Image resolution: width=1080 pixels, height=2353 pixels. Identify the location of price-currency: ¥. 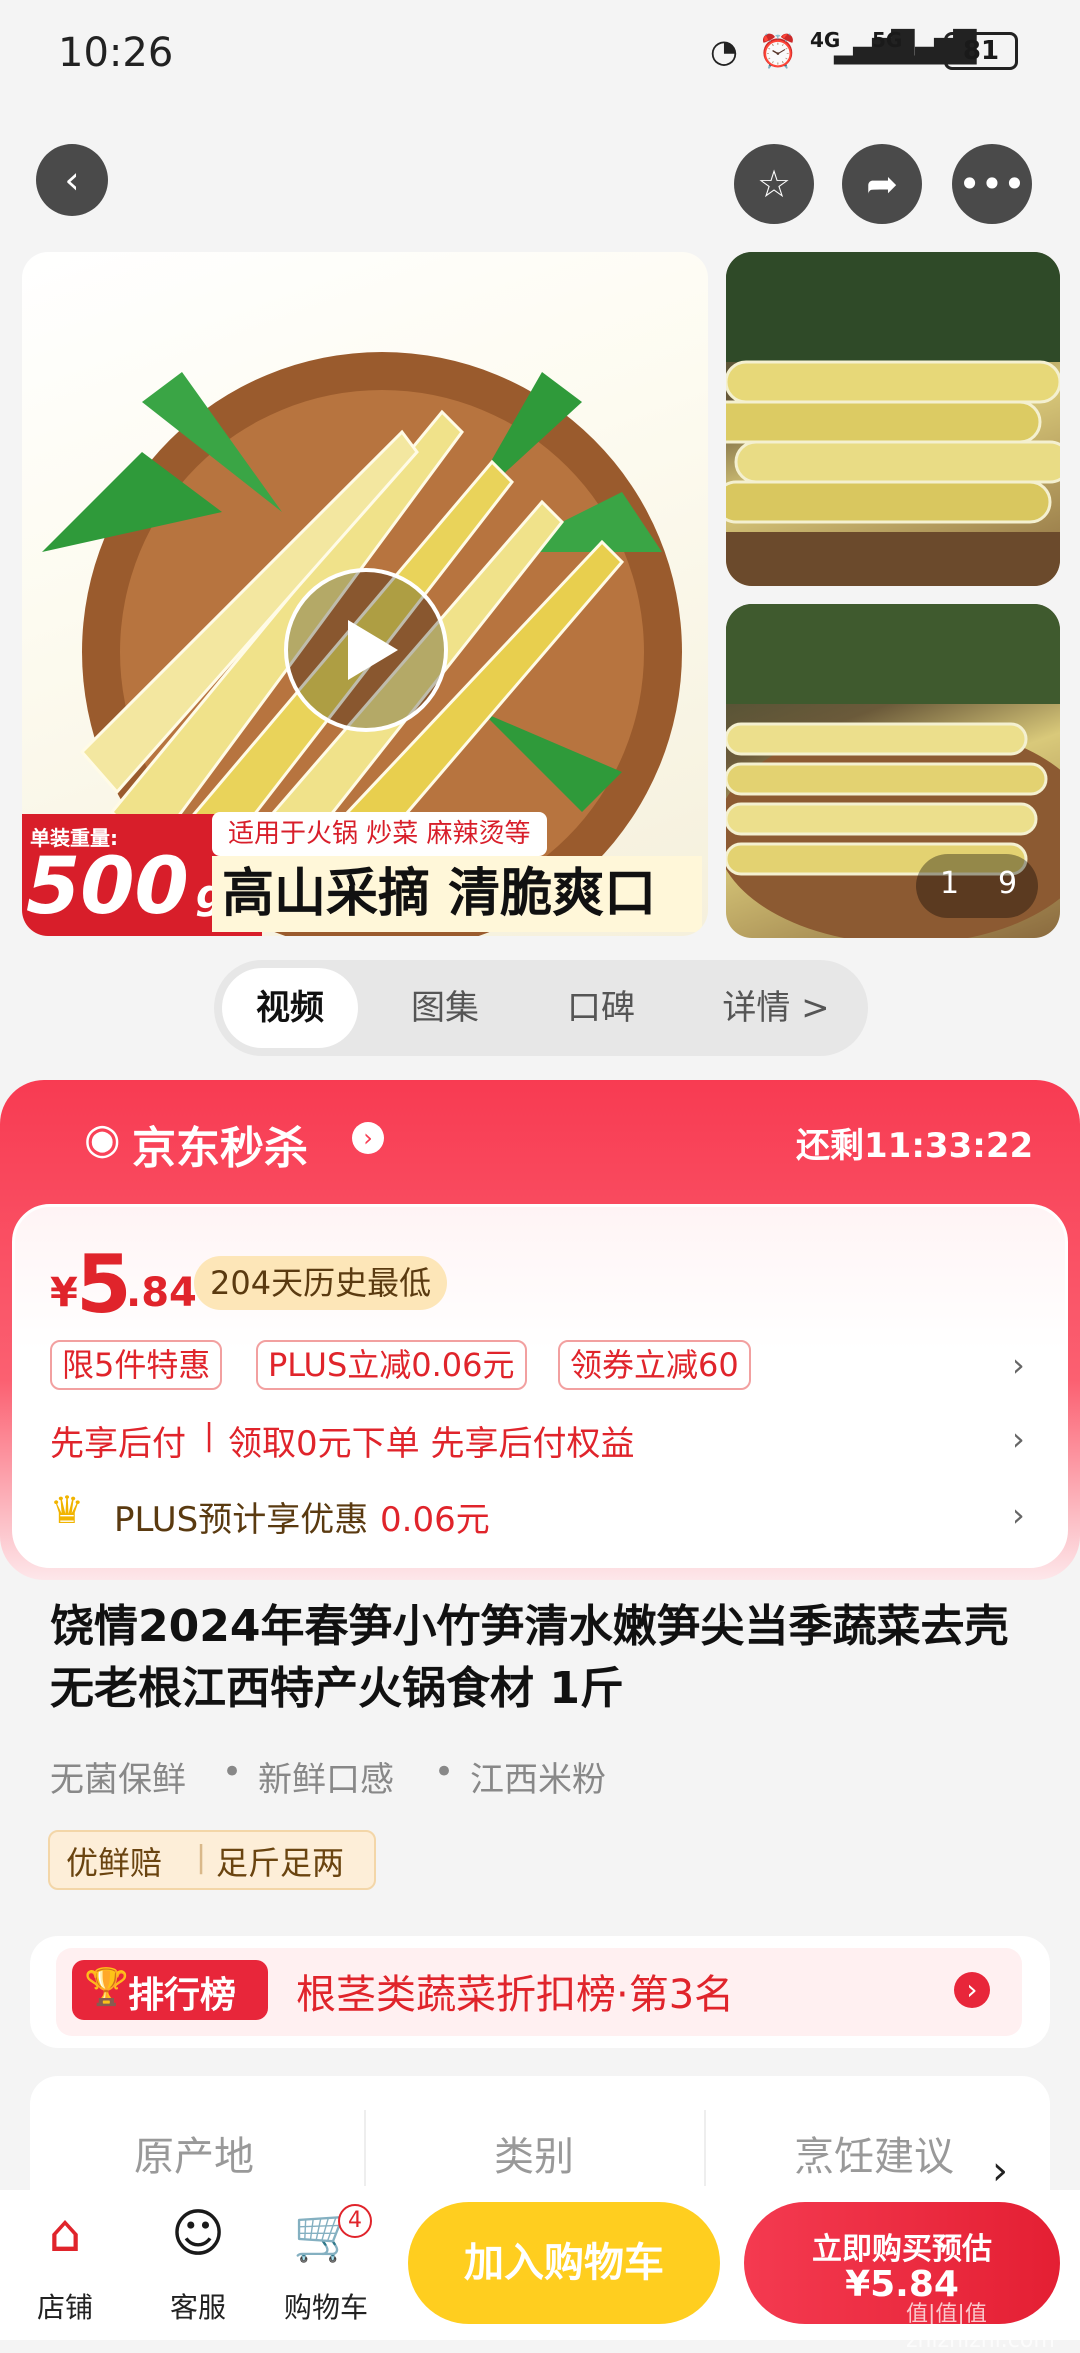
(64, 1293).